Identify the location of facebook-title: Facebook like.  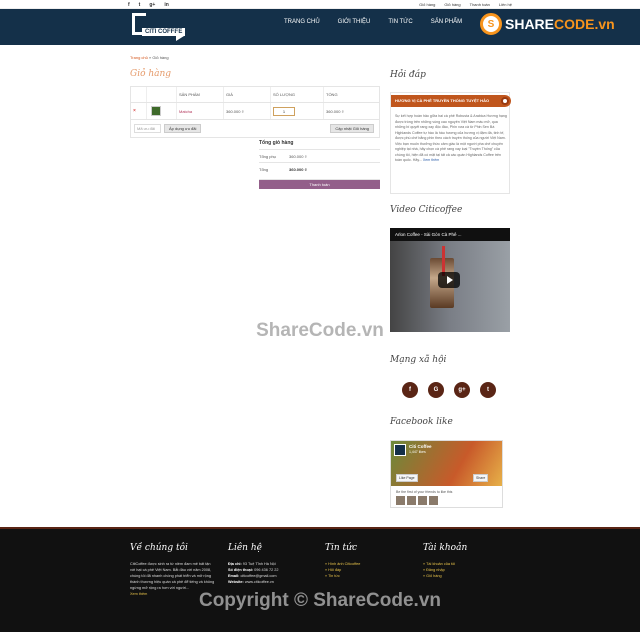
(421, 422).